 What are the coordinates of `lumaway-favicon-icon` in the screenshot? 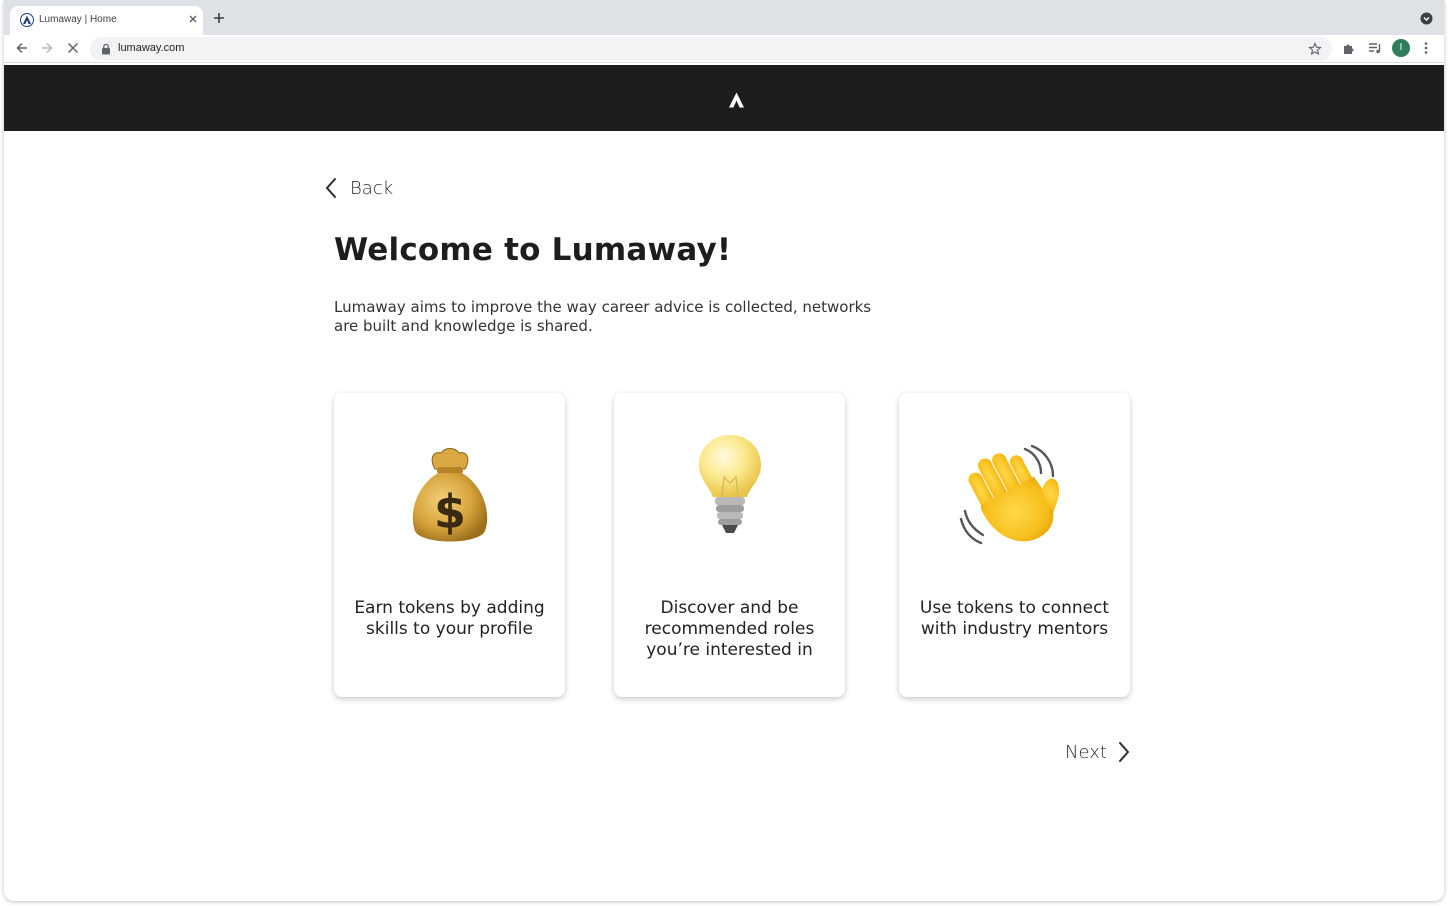 It's located at (27, 20).